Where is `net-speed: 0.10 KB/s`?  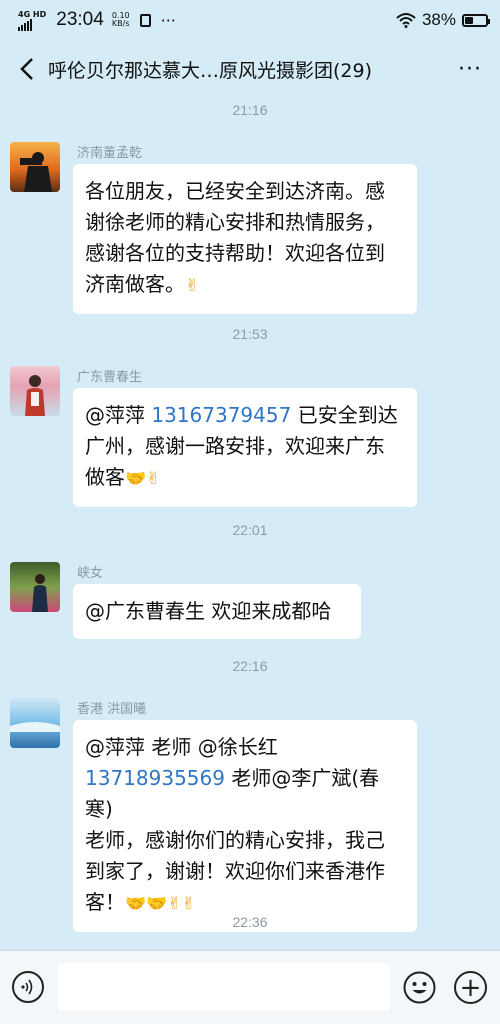
net-speed: 0.10 KB/s is located at coordinates (121, 20).